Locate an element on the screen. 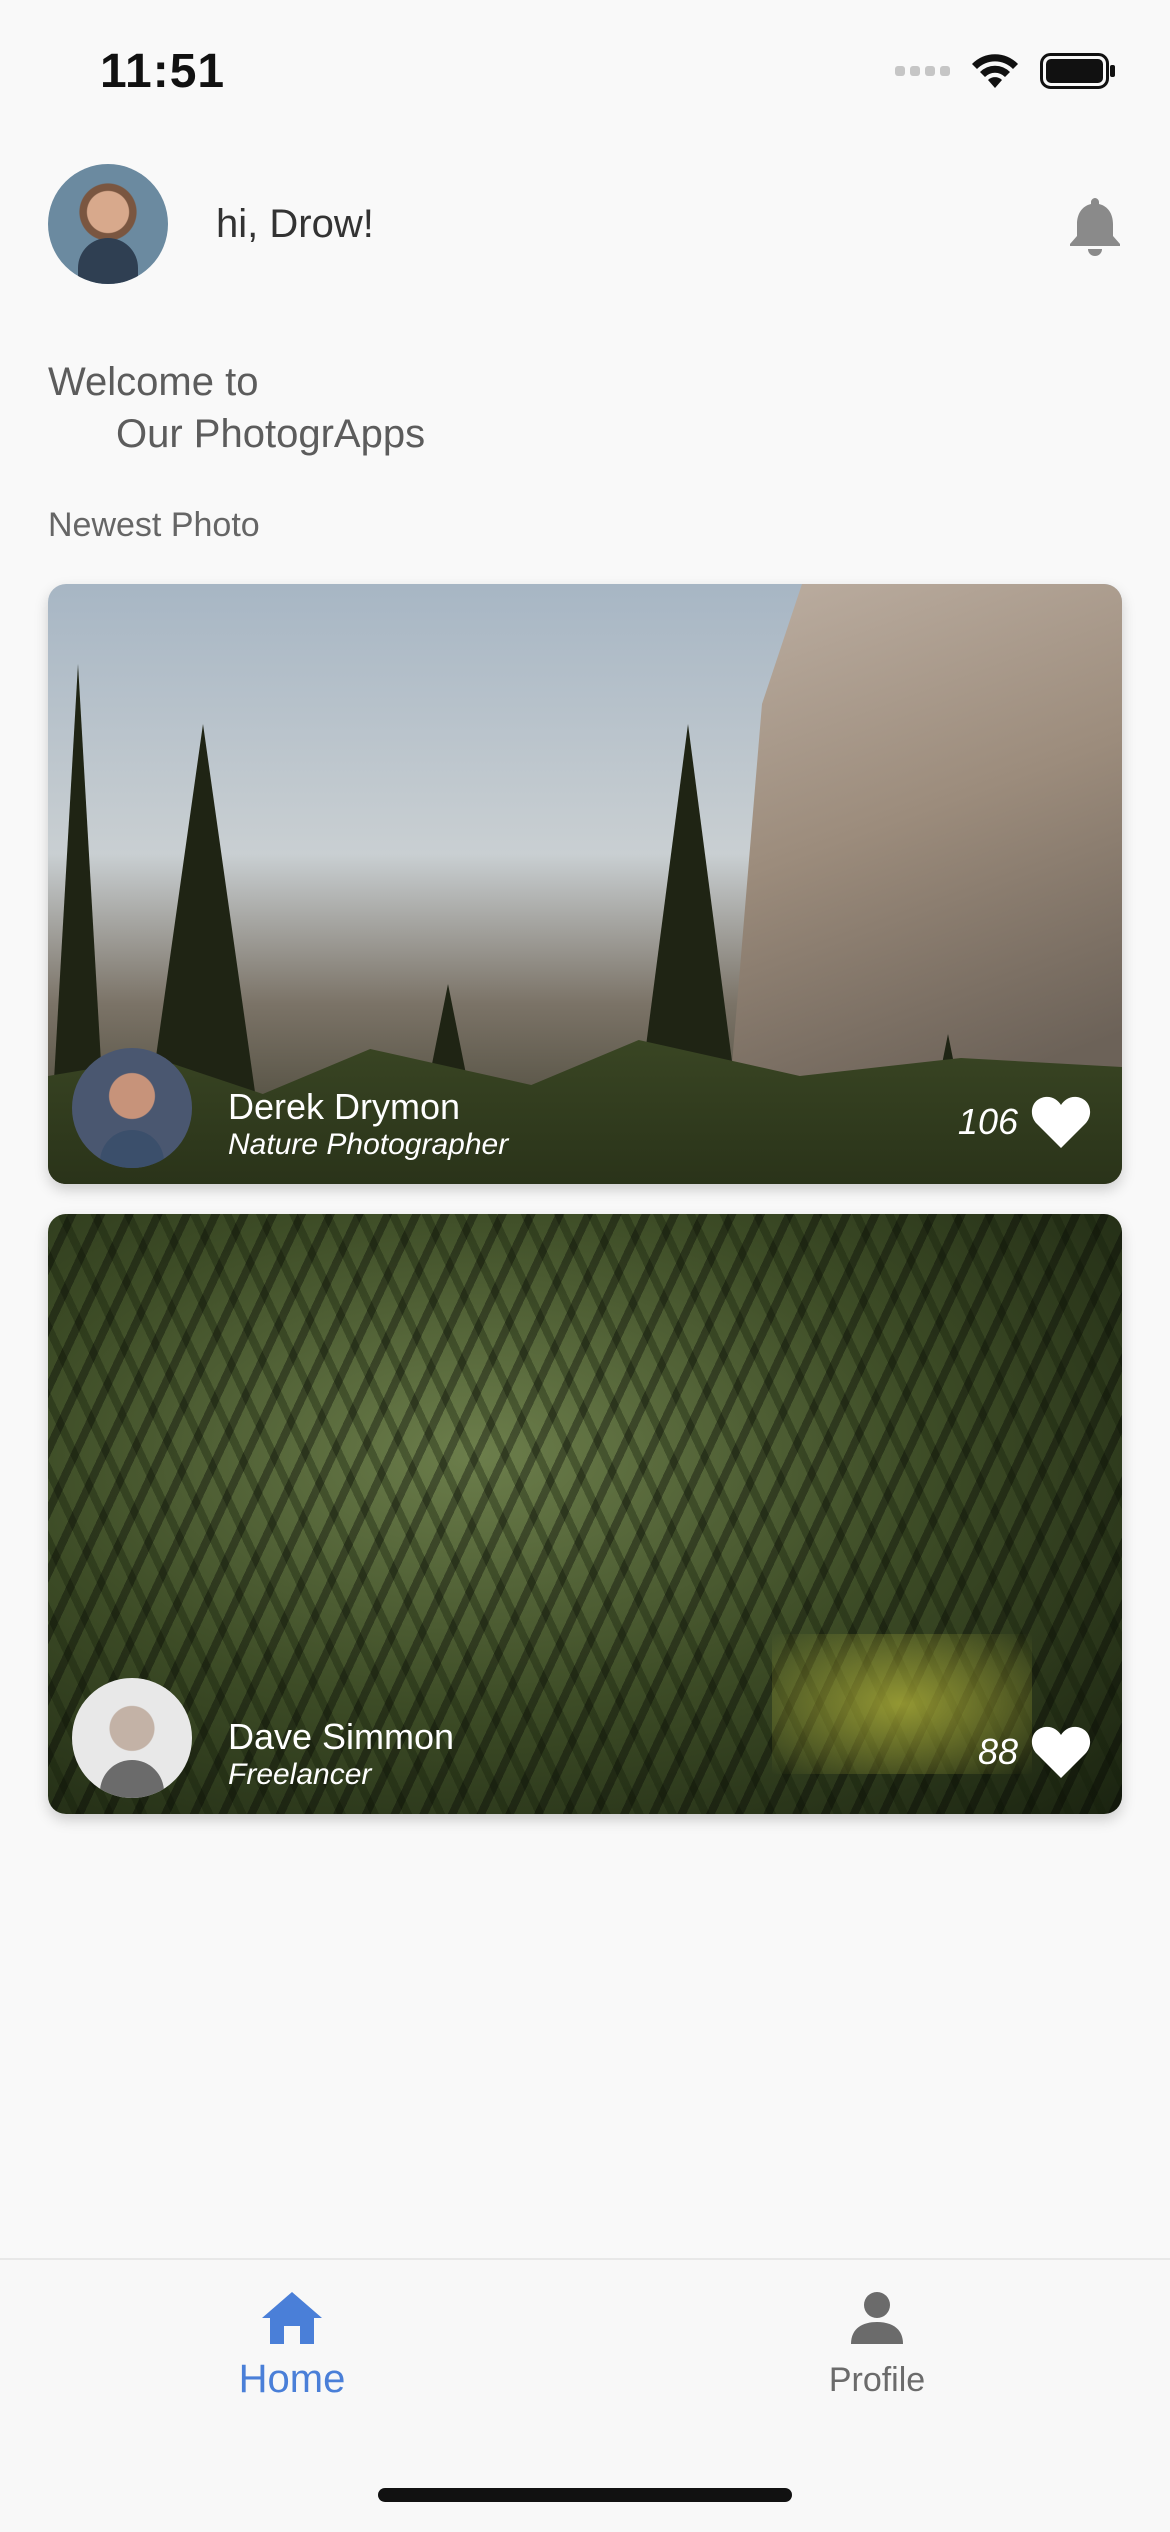 This screenshot has width=1170, height=2532. photographer-role: Freelancer is located at coordinates (300, 1774).